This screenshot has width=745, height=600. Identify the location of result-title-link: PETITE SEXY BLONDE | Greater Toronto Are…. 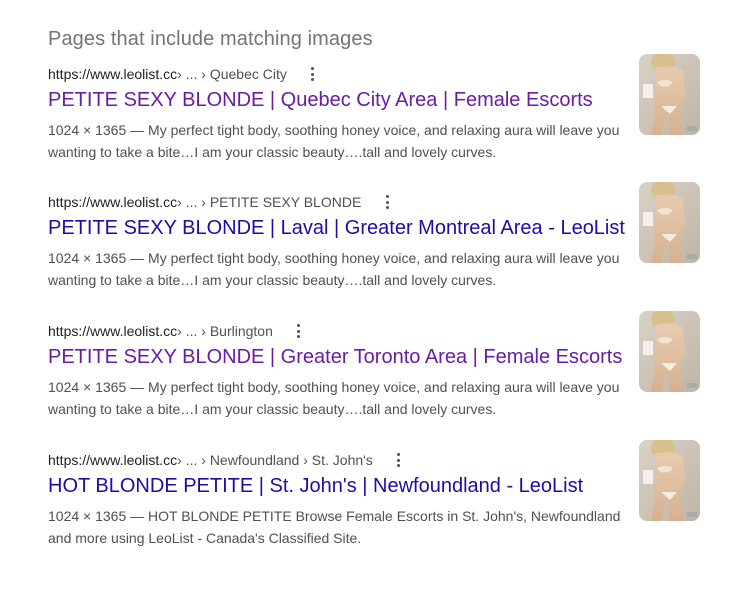
(335, 357).